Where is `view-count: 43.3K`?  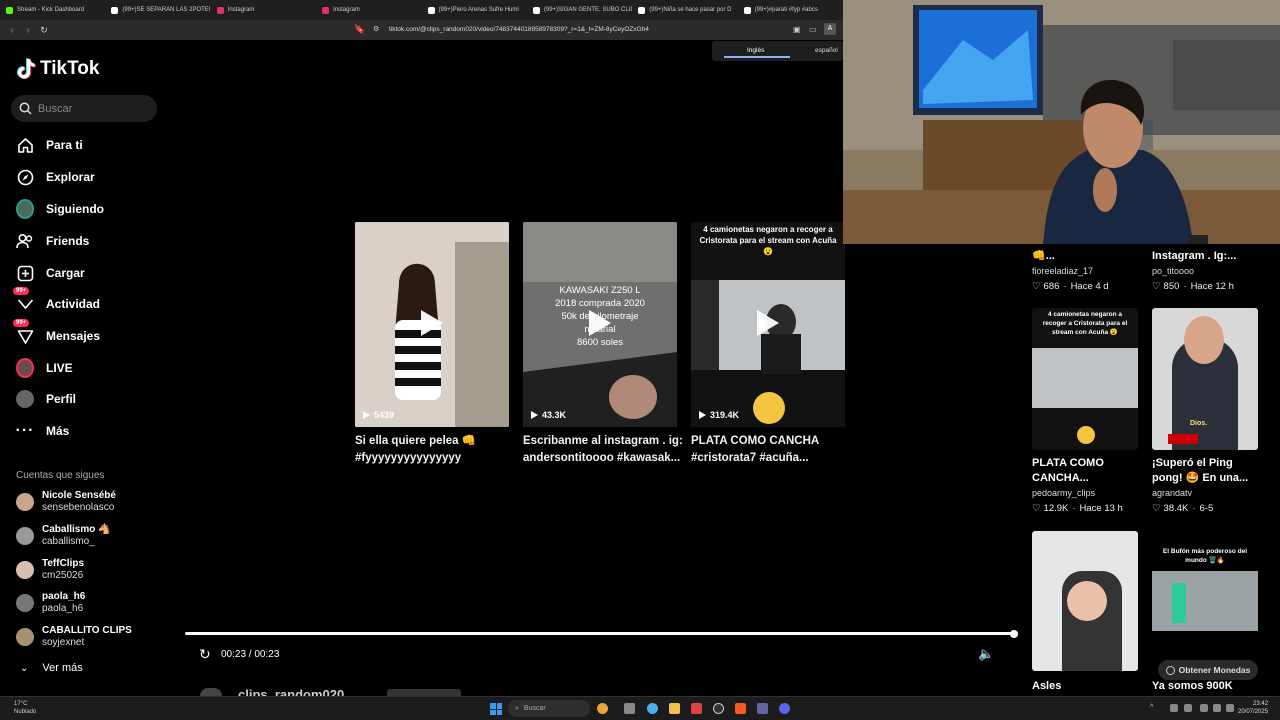 view-count: 43.3K is located at coordinates (548, 415).